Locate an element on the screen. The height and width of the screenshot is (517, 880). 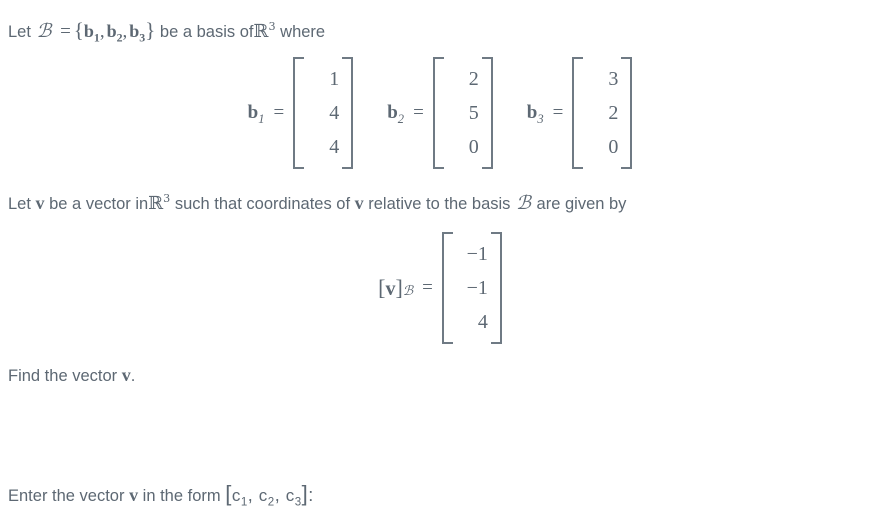
b3-entry-2: 2 is located at coordinates (613, 113).